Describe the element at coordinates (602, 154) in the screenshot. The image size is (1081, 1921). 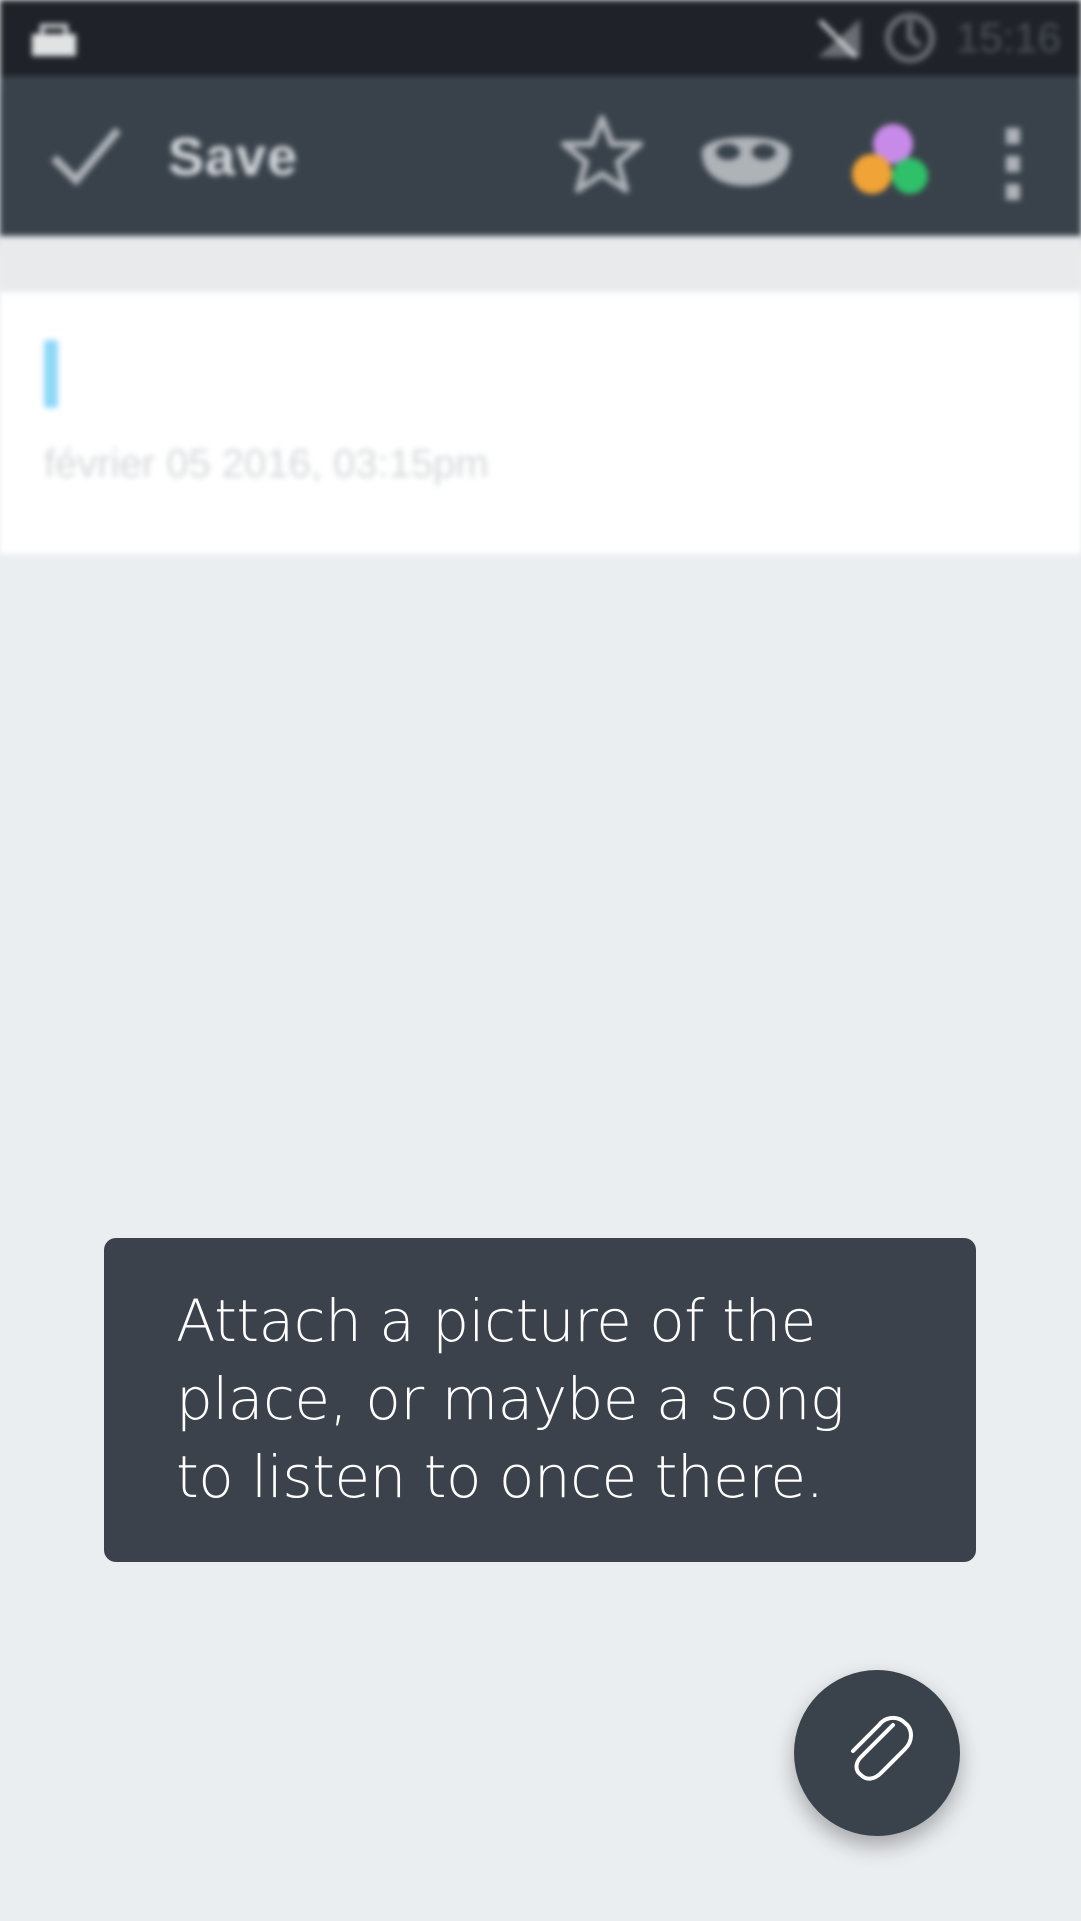
I see `star-icon` at that location.